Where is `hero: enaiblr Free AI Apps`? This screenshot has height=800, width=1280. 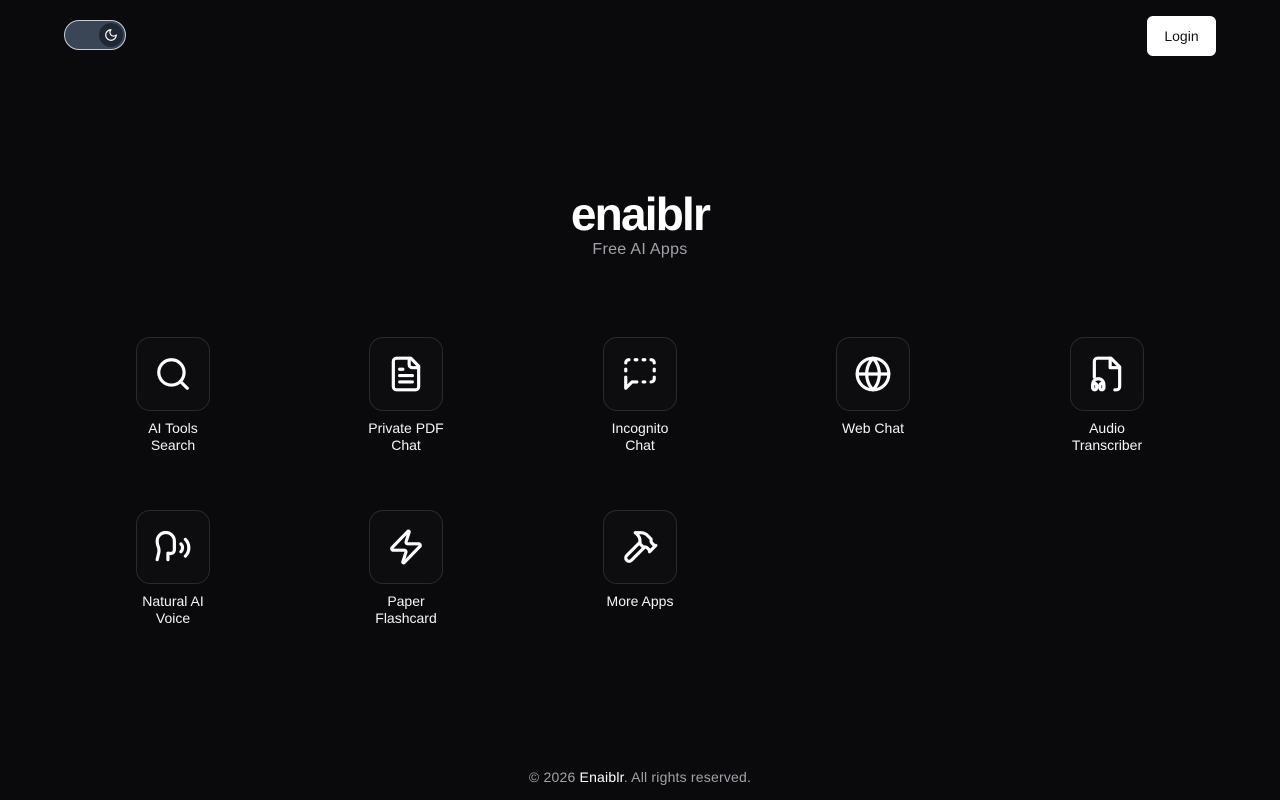 hero: enaiblr Free AI Apps is located at coordinates (640, 223).